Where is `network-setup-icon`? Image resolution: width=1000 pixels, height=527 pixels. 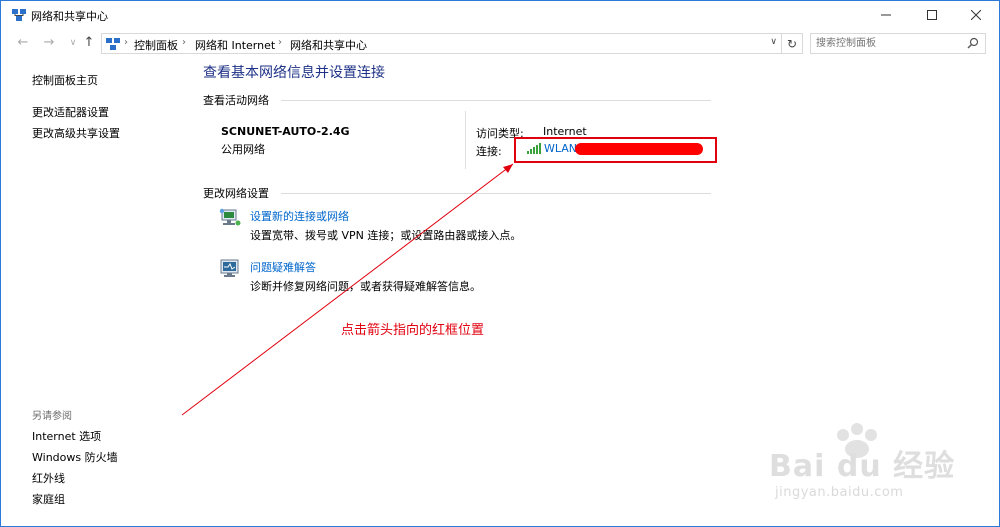
network-setup-icon is located at coordinates (230, 217).